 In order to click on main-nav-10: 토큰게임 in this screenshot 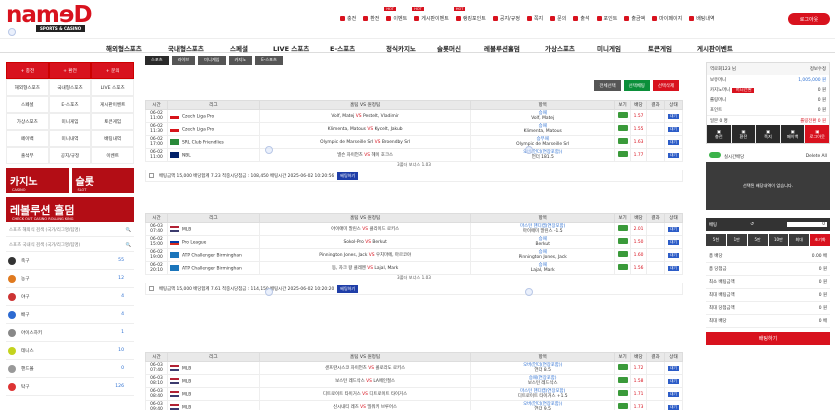, I will do `click(660, 48)`.